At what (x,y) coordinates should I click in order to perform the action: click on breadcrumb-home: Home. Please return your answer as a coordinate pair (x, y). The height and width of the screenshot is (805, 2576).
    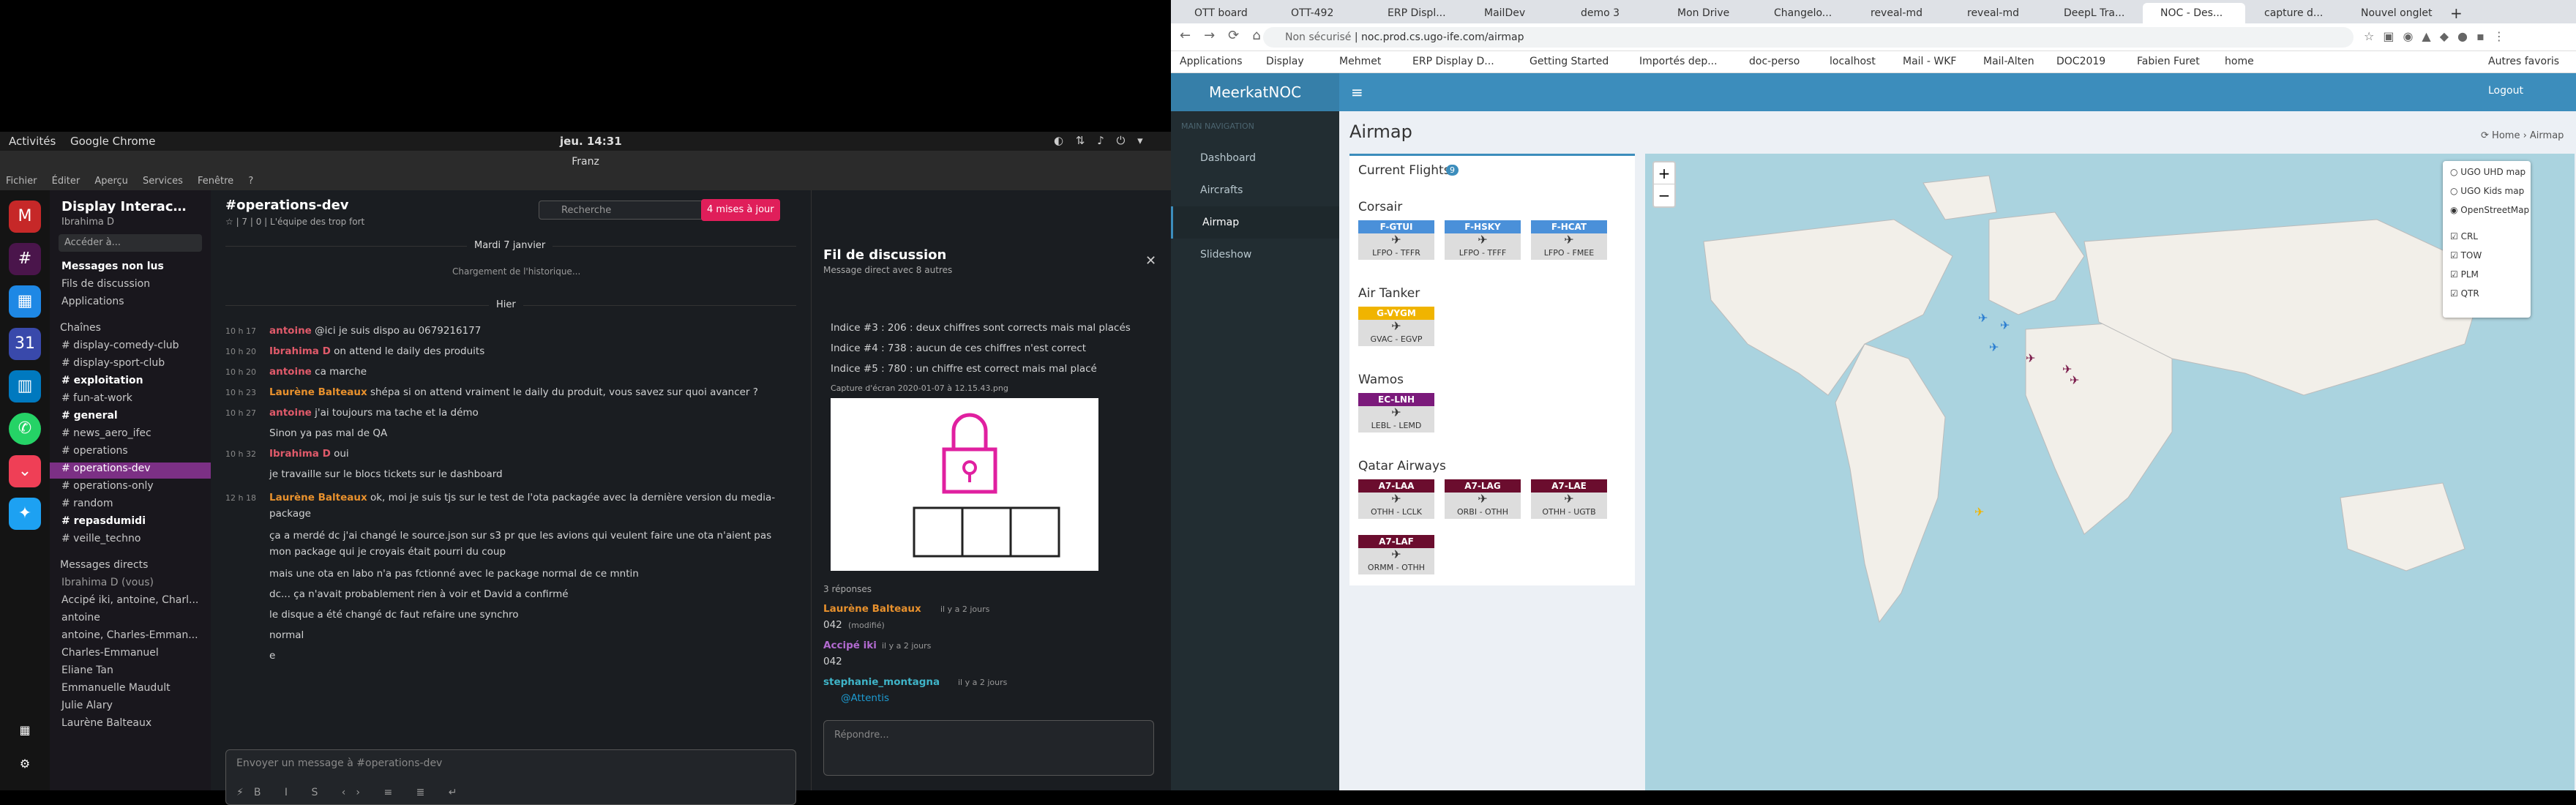
    Looking at the image, I should click on (2506, 135).